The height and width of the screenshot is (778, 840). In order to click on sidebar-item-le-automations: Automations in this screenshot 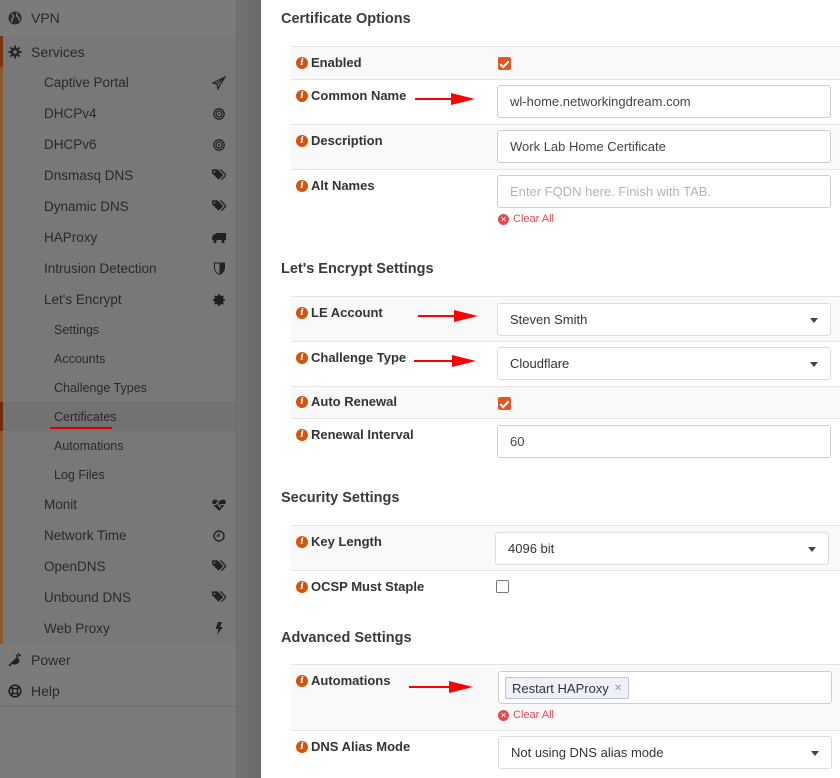, I will do `click(118, 445)`.